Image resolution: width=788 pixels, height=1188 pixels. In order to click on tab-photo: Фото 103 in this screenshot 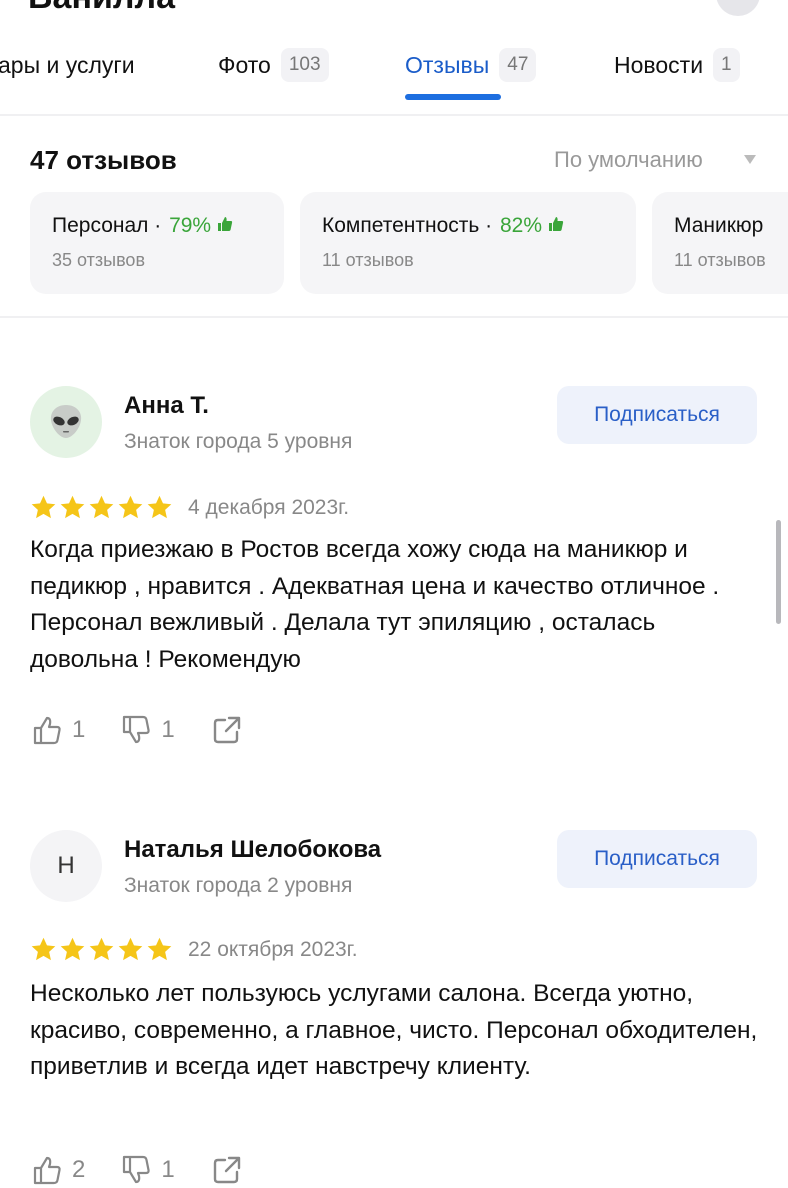, I will do `click(273, 65)`.